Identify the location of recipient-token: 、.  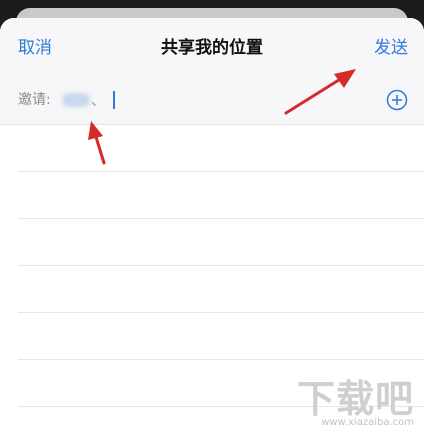
(88, 100).